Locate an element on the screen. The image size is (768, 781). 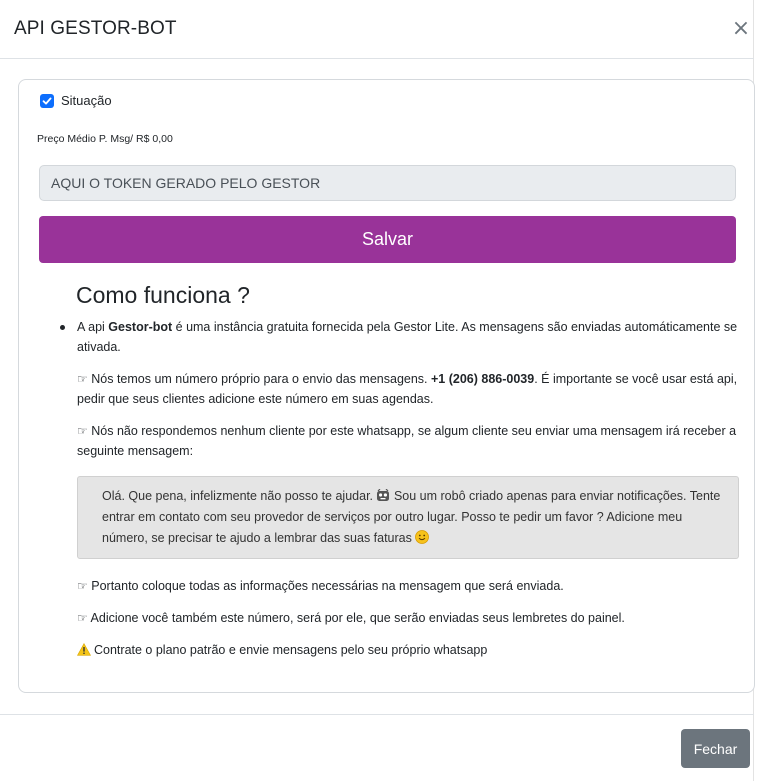
robot-face-icon is located at coordinates (383, 495).